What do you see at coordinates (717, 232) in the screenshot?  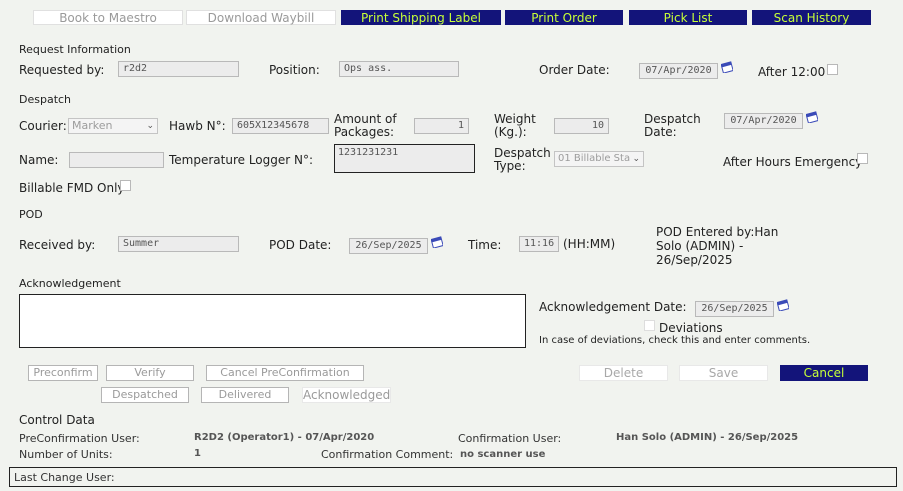 I see `pod-entered-by-line-1: POD Entered by:Han` at bounding box center [717, 232].